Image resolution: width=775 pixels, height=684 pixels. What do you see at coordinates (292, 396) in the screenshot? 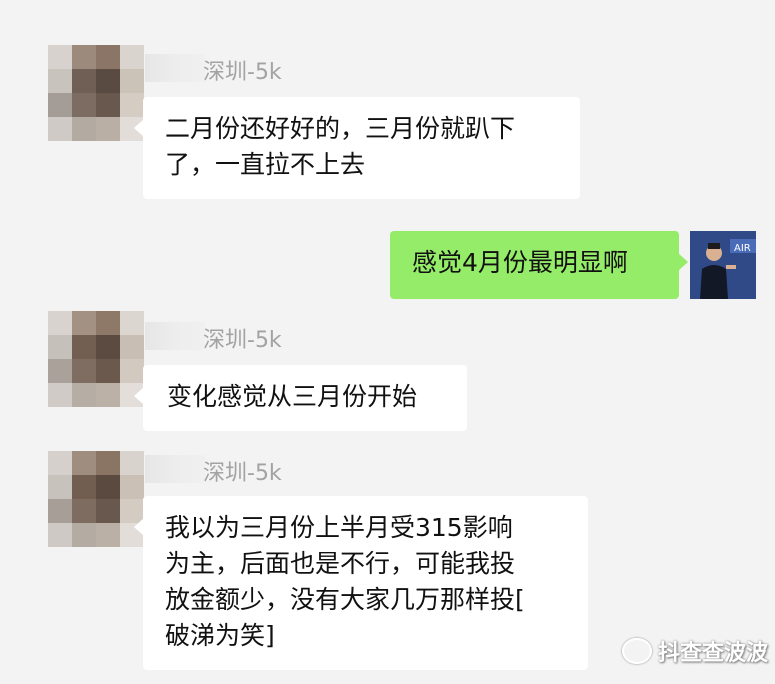
I see `message-text: 变化感觉从三月份开始` at bounding box center [292, 396].